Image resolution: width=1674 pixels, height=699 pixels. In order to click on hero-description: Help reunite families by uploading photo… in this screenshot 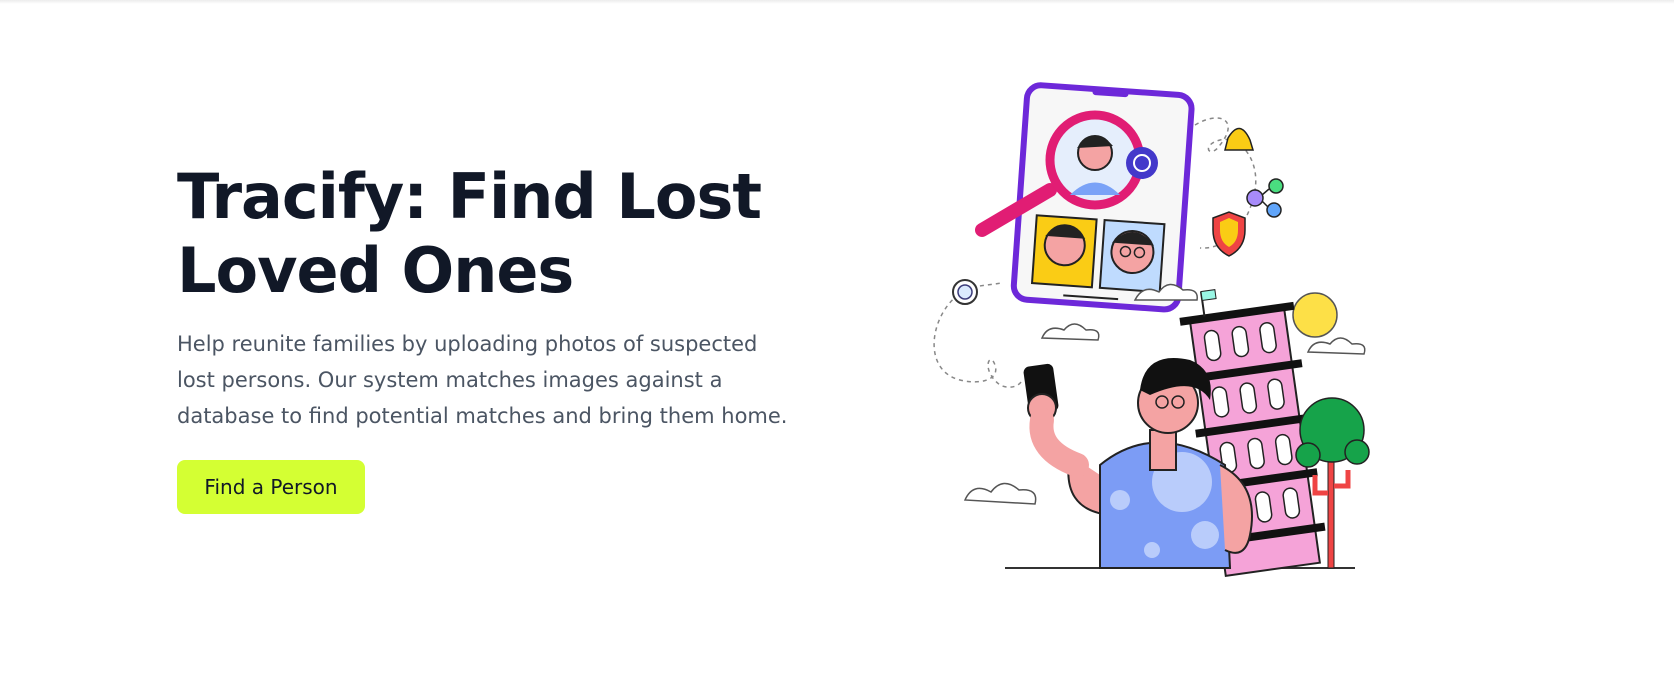, I will do `click(482, 380)`.